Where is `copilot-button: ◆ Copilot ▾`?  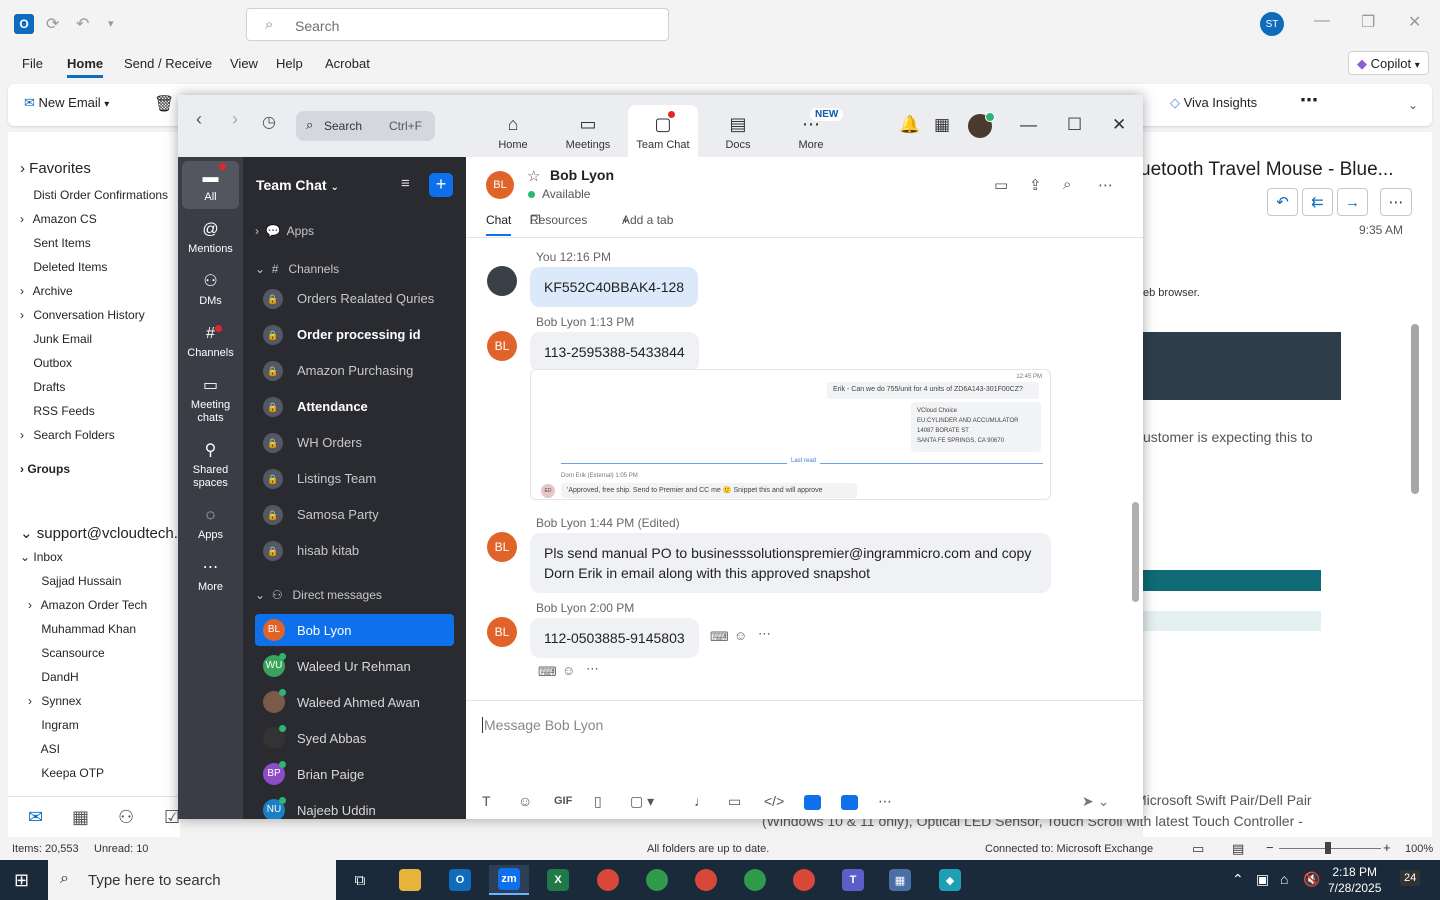
copilot-button: ◆ Copilot ▾ is located at coordinates (1388, 63).